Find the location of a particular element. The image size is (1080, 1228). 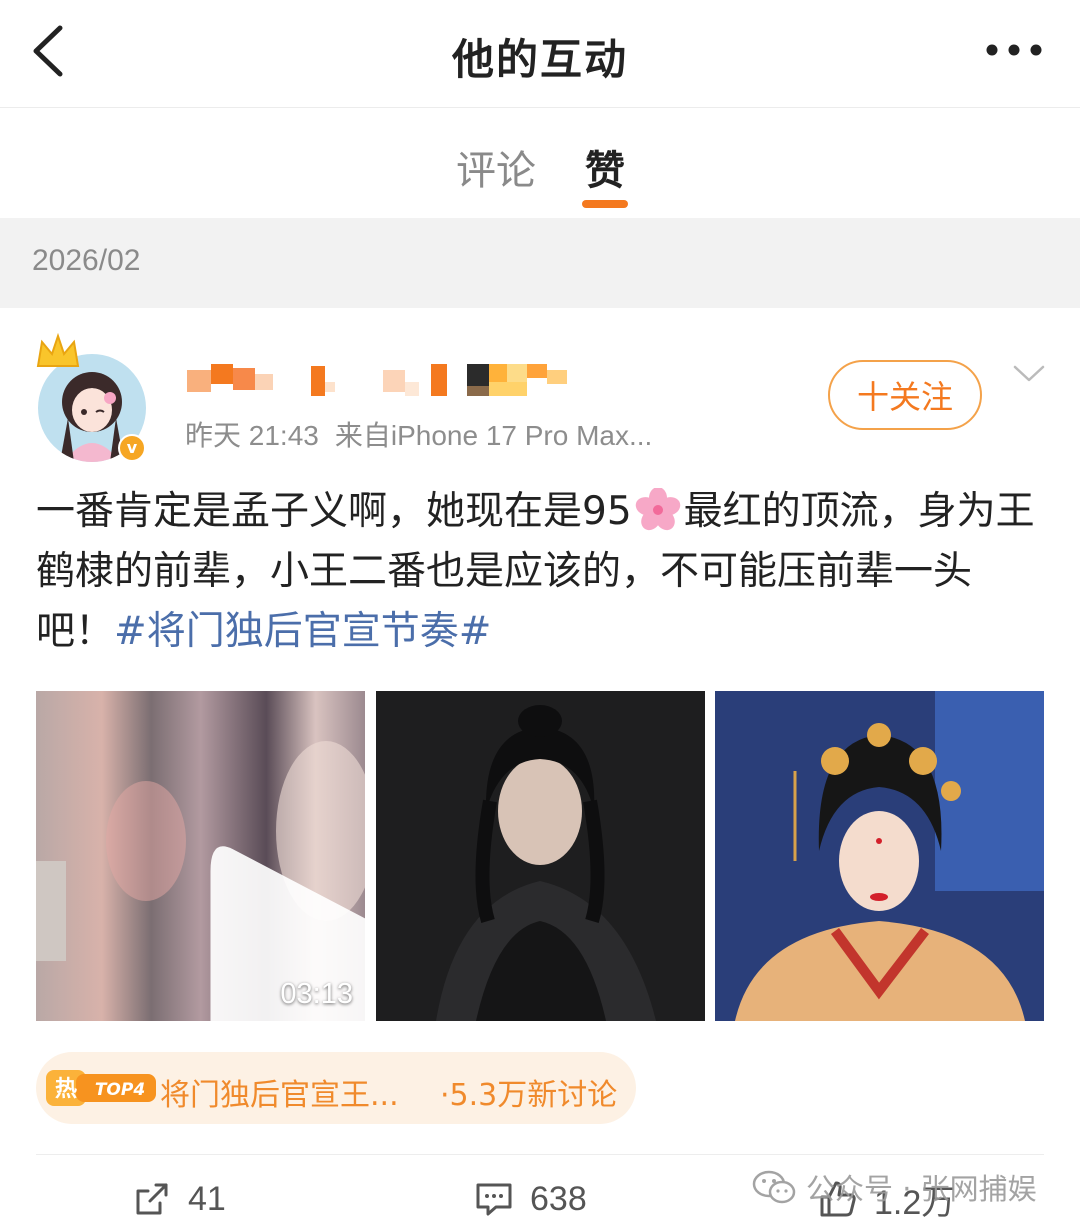

watermark-text: 公众号 · 张网捕娱 is located at coordinates (921, 1189).